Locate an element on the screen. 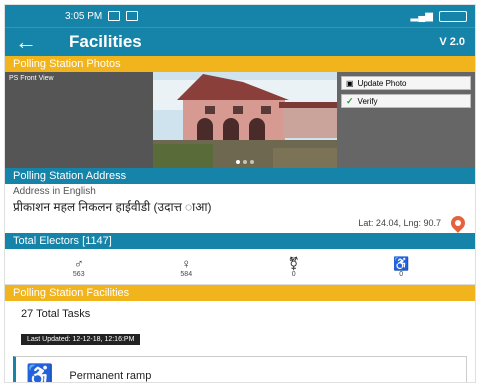 This screenshot has width=480, height=387. facilities-header: Polling Station Facilities is located at coordinates (240, 293).